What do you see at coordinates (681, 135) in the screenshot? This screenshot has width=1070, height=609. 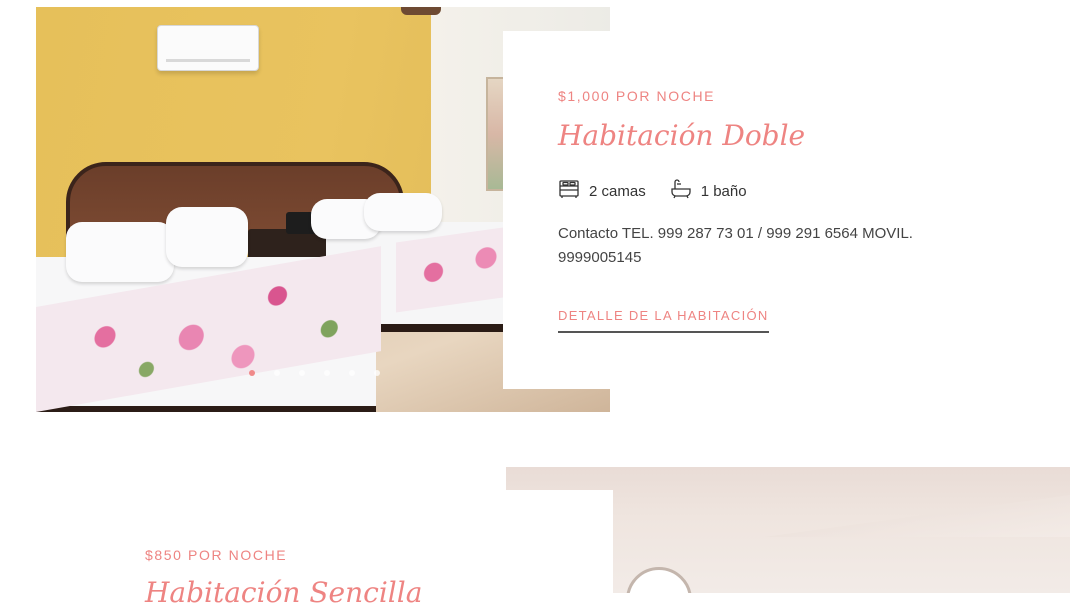 I see `room-title: Habitación Doble` at bounding box center [681, 135].